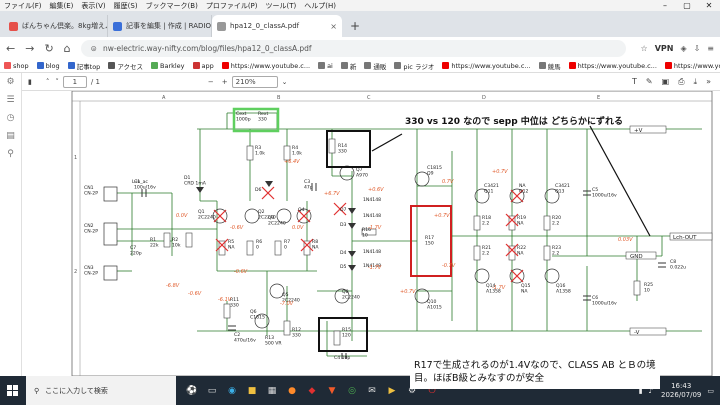 Image resolution: width=720 pixels, height=405 pixels. I want to click on bookmark-label: 競馬, so click(554, 66).